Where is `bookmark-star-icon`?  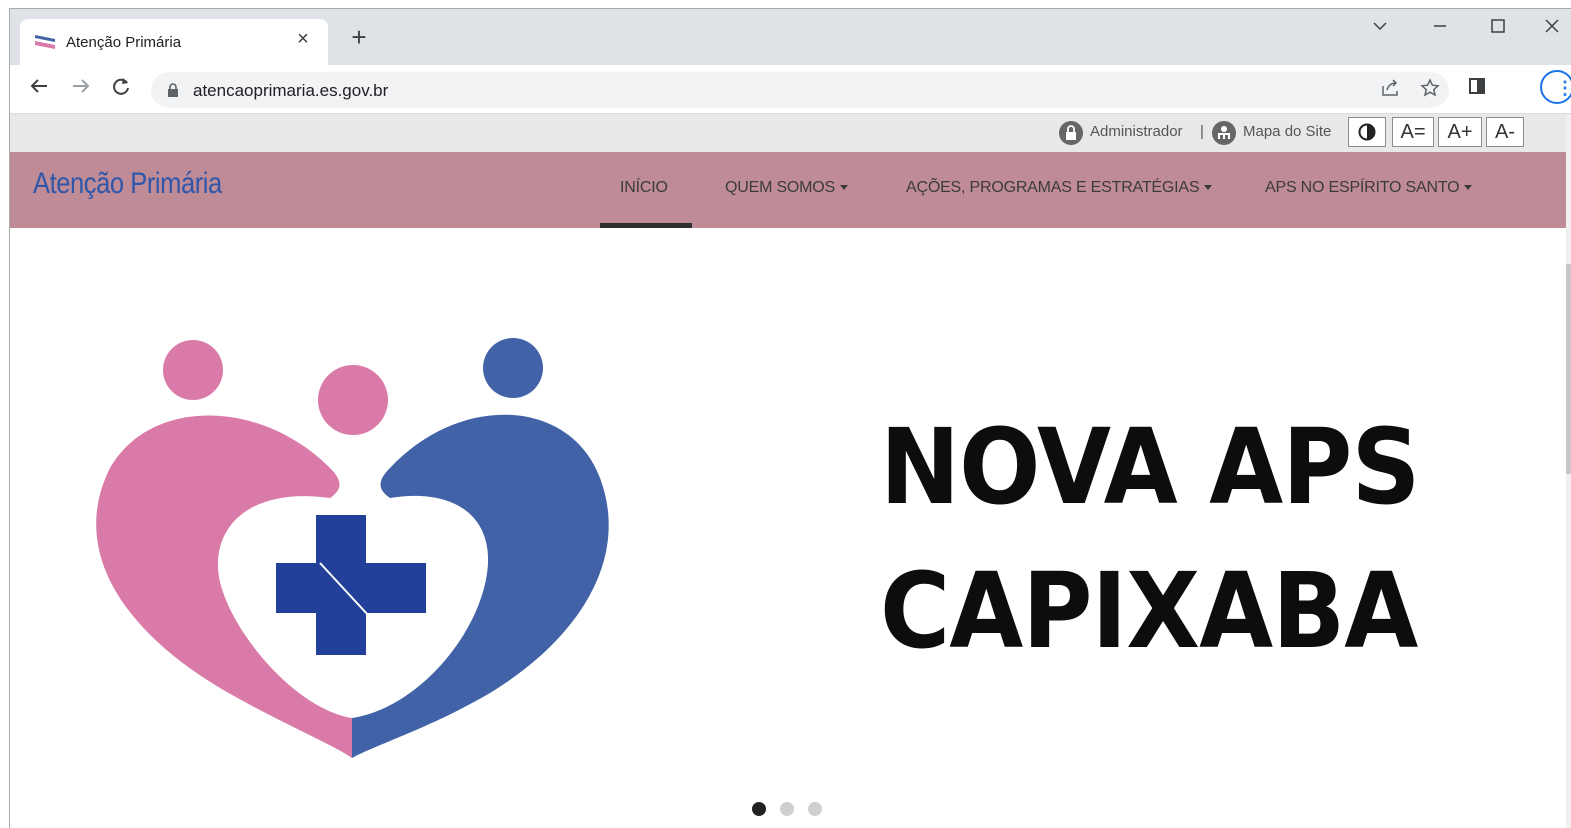 bookmark-star-icon is located at coordinates (1430, 90).